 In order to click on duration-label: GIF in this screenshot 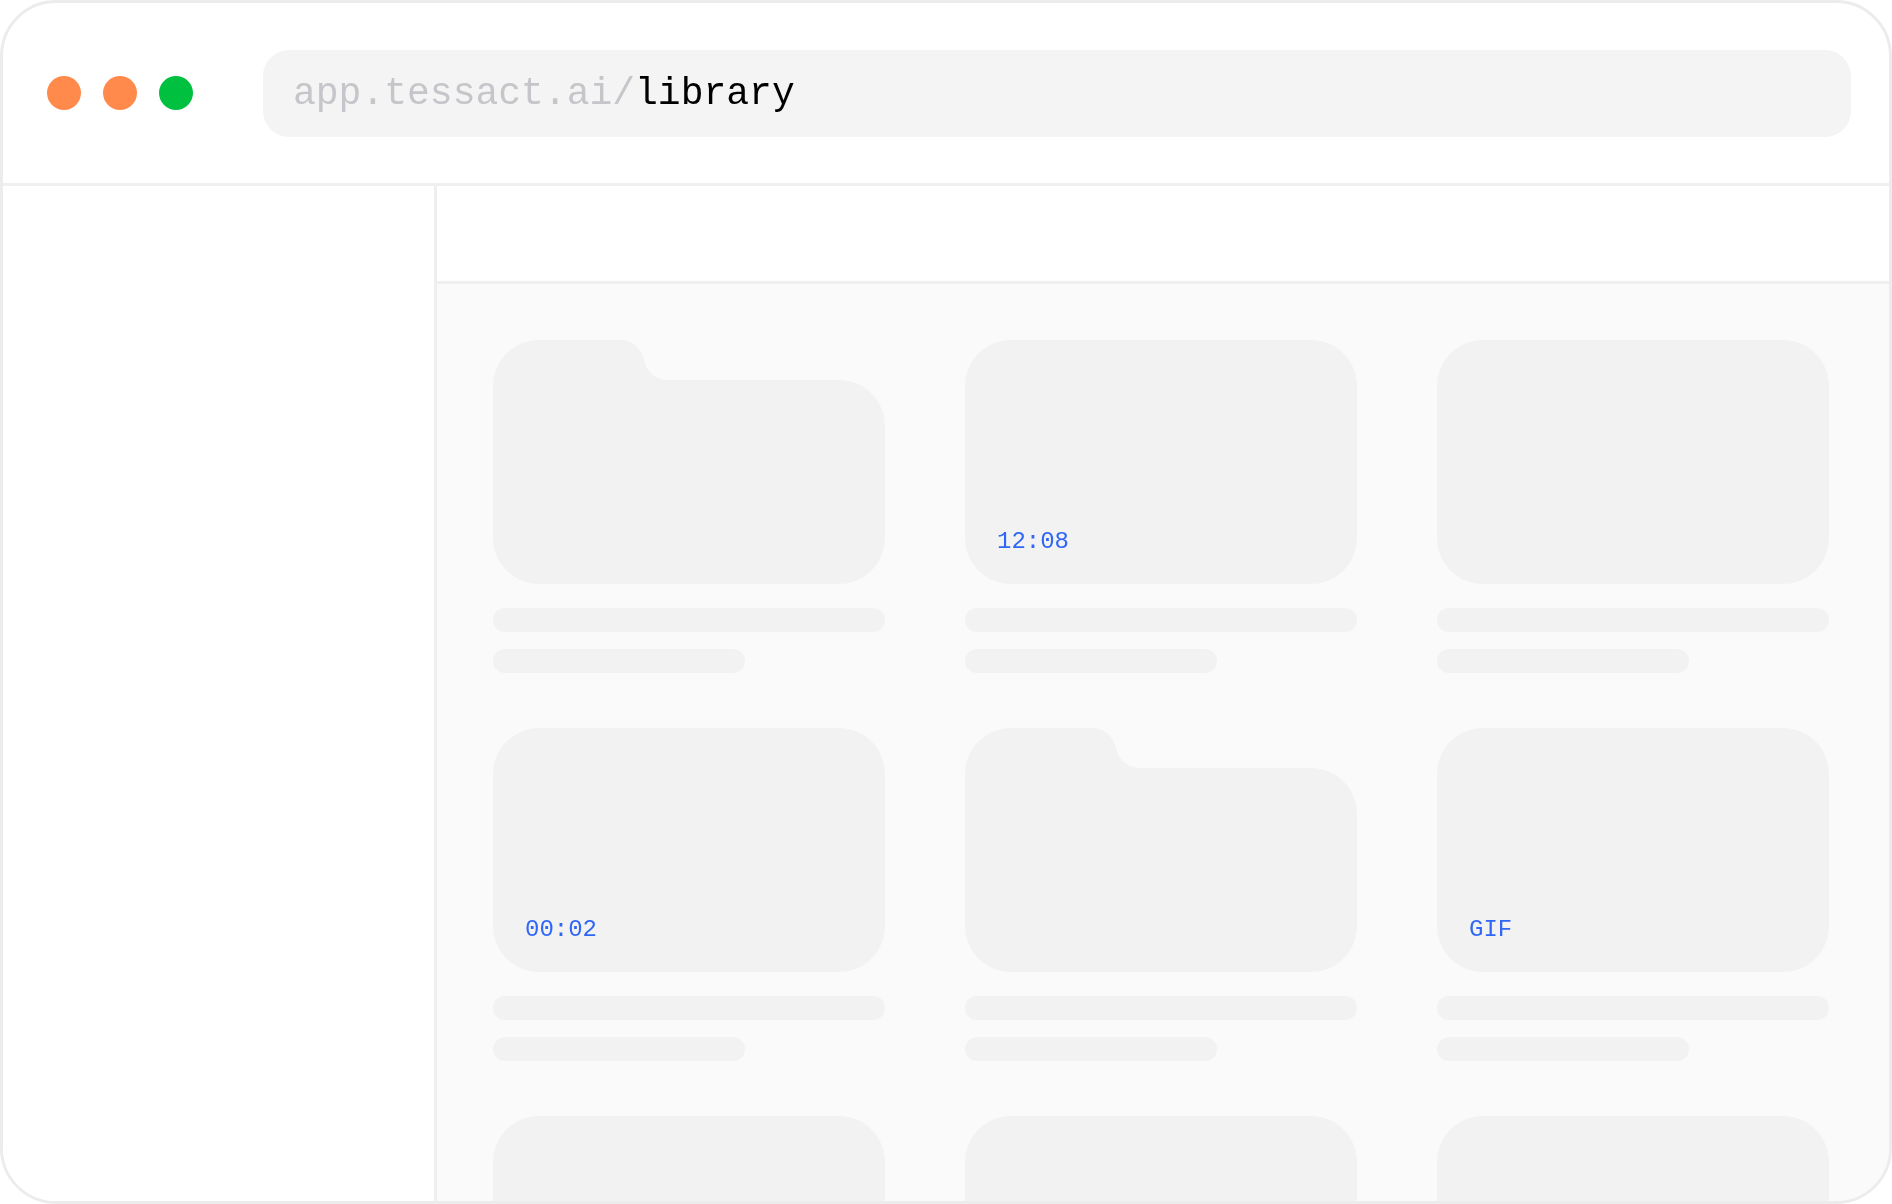, I will do `click(1491, 930)`.